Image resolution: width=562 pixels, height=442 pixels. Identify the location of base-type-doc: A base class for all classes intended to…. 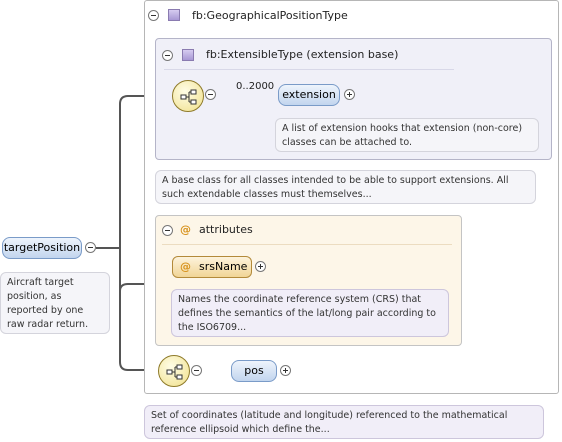
(345, 187).